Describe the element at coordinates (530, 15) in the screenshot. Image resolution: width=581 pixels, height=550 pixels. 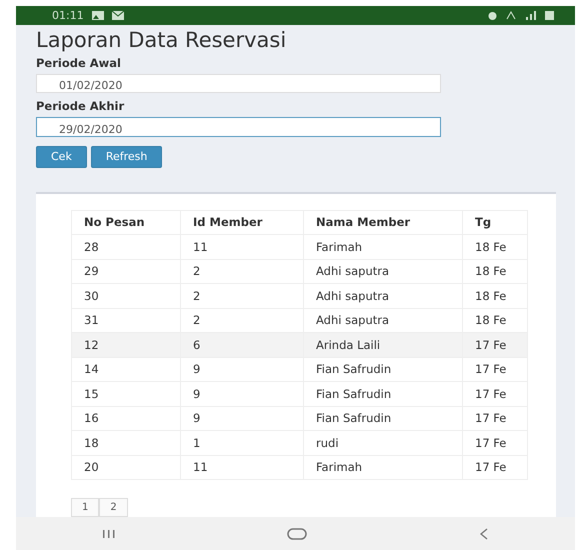
I see `signal-icon` at that location.